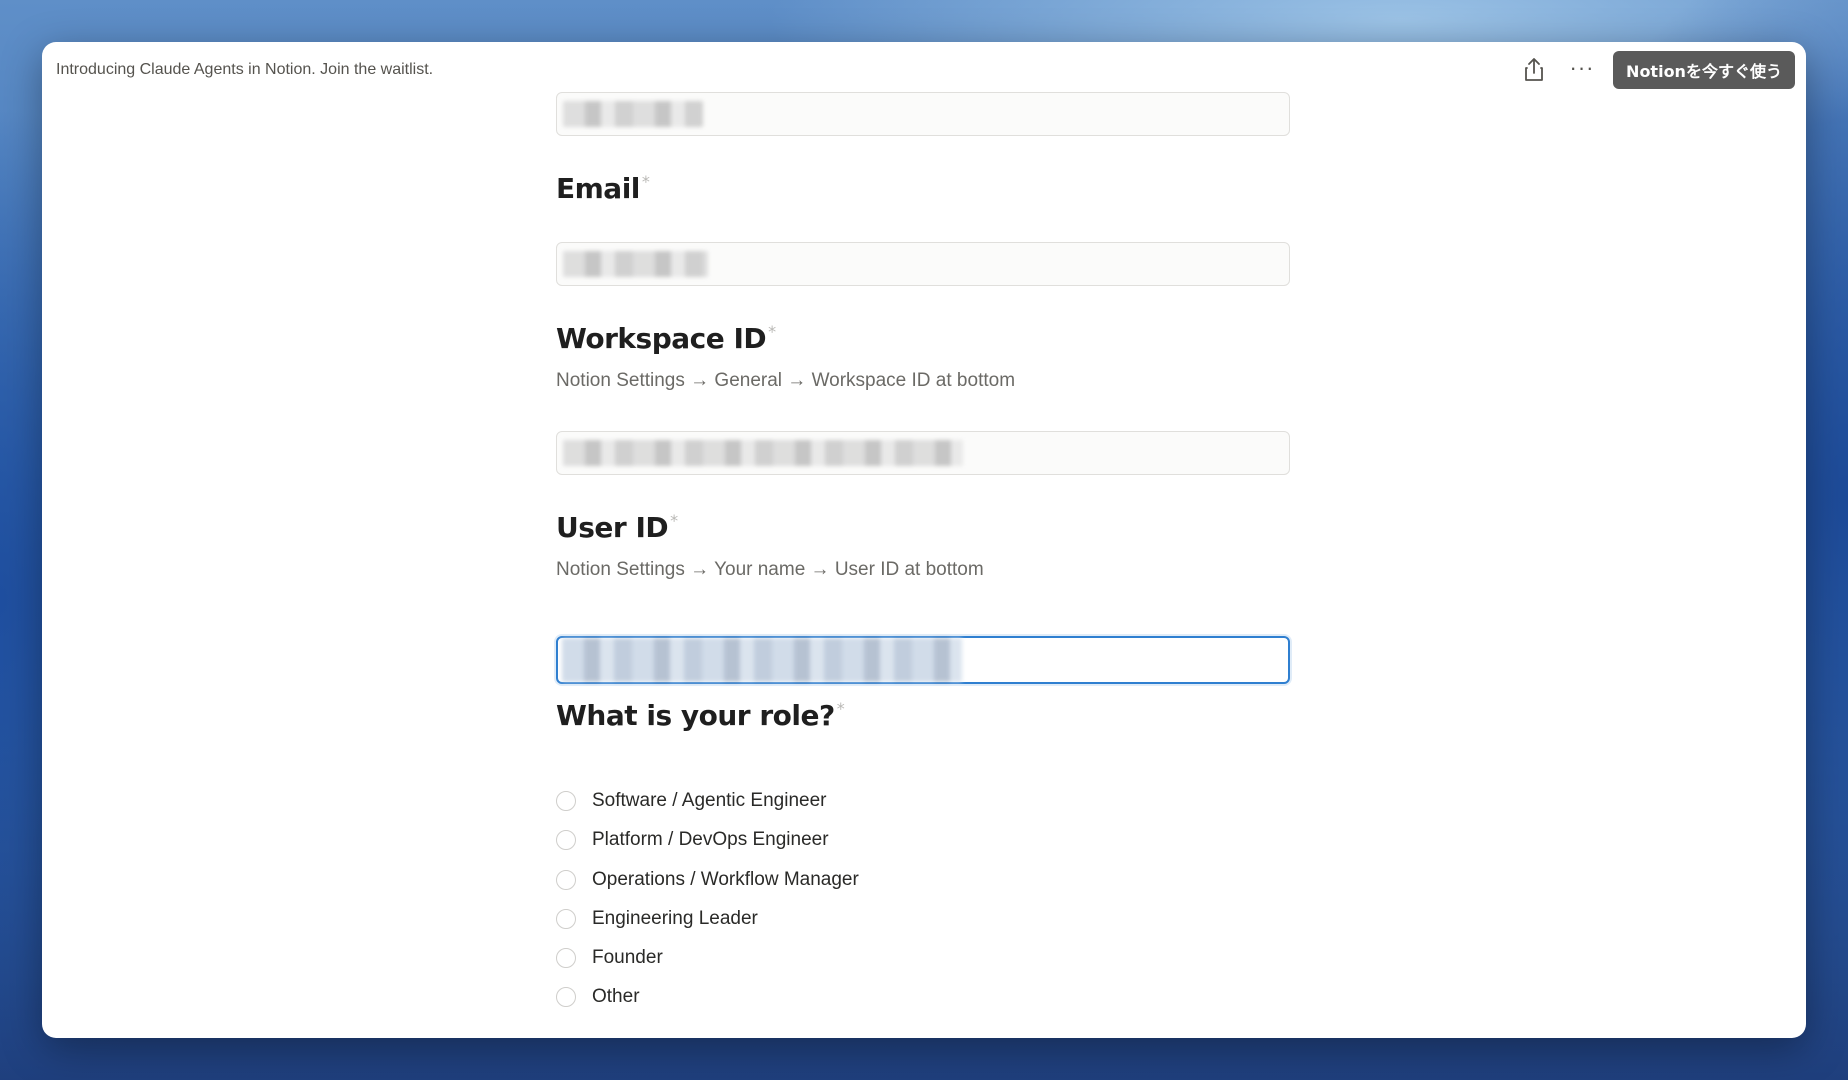 This screenshot has height=1080, width=1848. Describe the element at coordinates (661, 338) in the screenshot. I see `workspace-id-label-text: Workspace ID` at that location.